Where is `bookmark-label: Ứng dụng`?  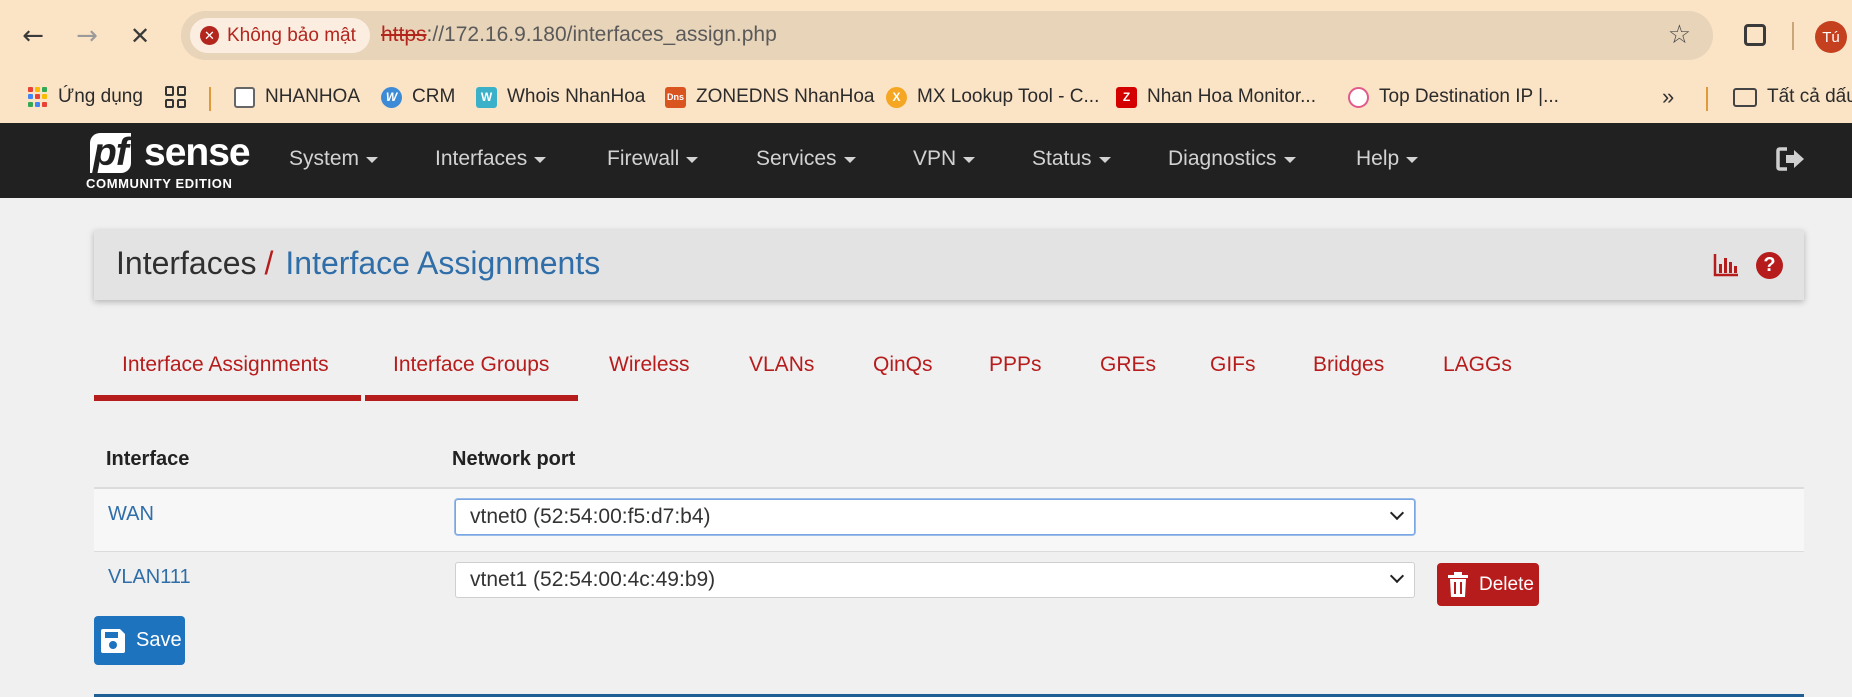 bookmark-label: Ứng dụng is located at coordinates (100, 96).